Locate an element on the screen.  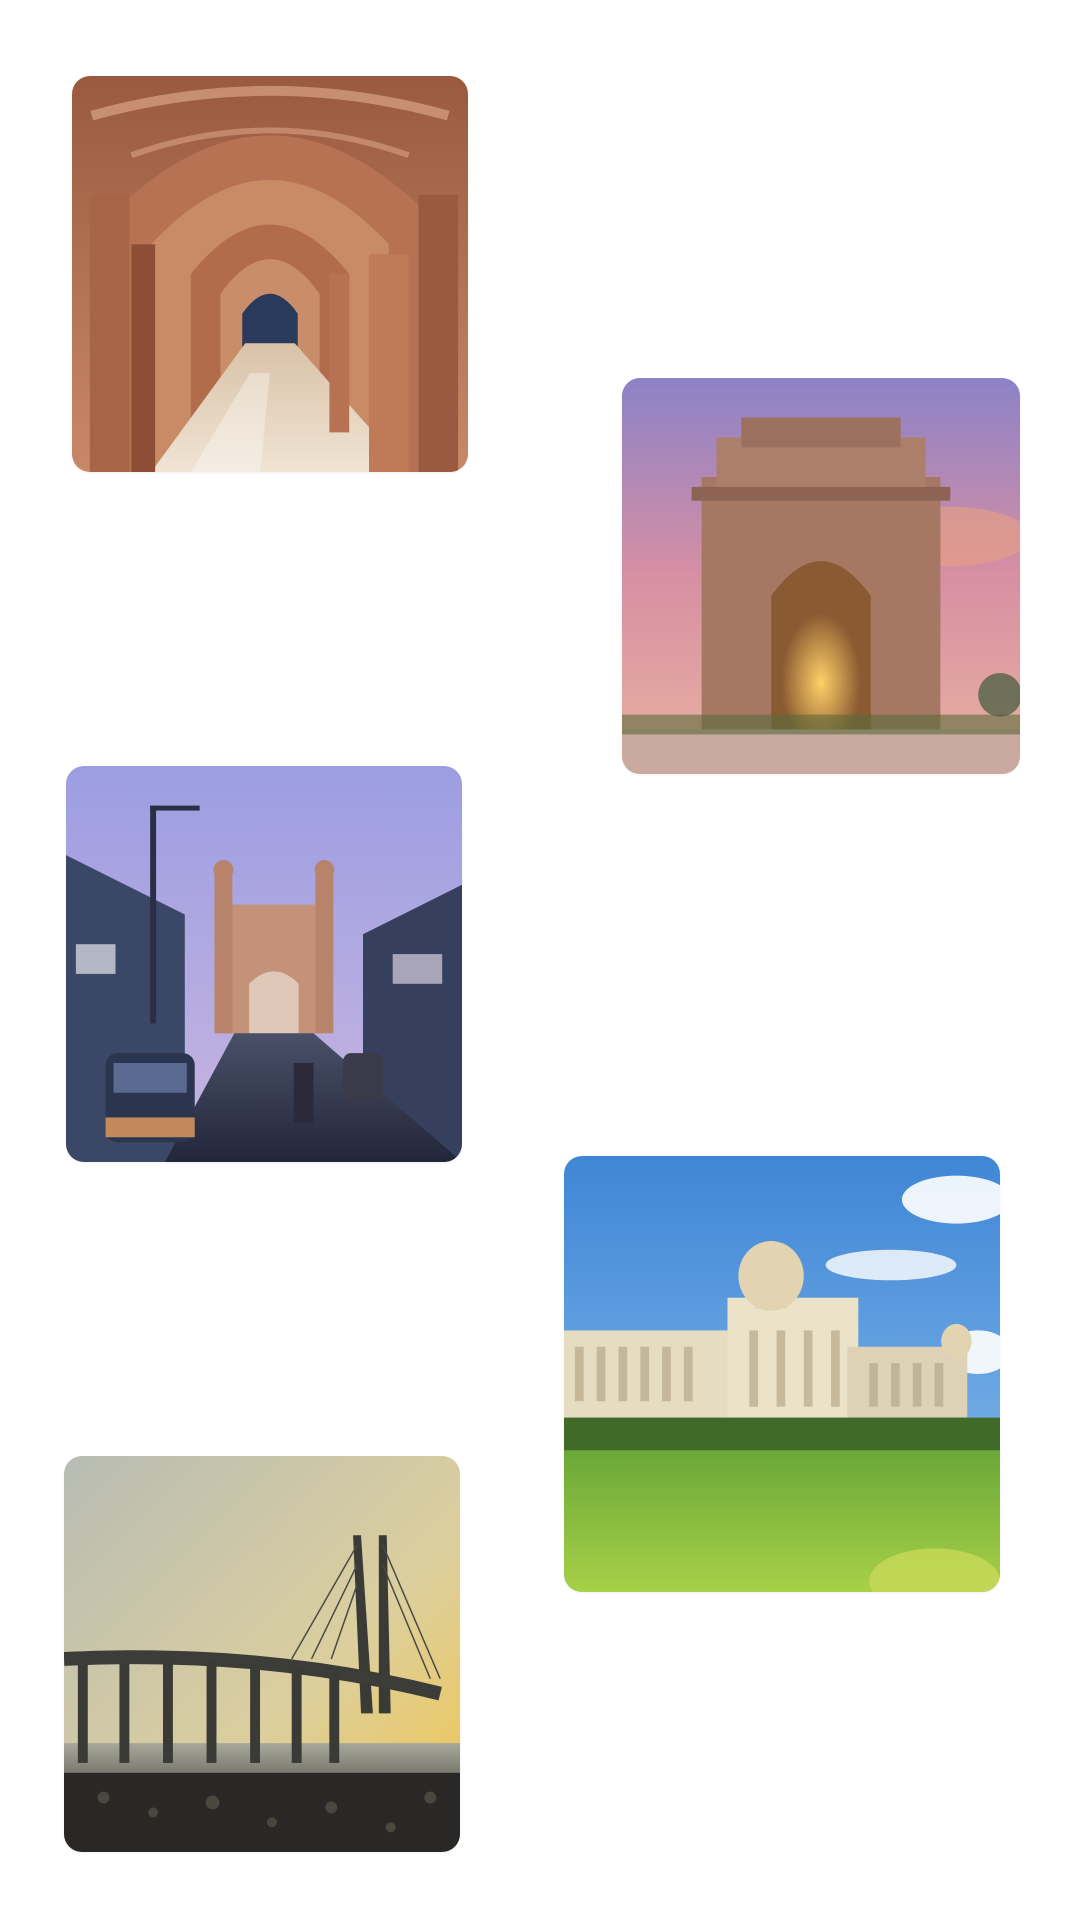
charminar-street-image is located at coordinates (264, 964).